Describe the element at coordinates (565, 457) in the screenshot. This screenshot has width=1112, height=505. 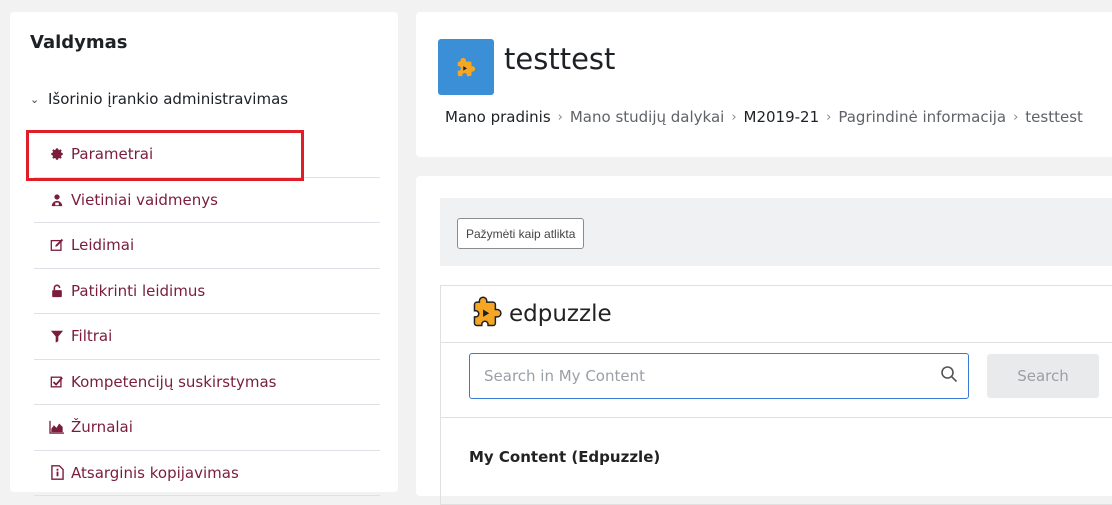
I see `my-content-heading: My Content (Edpuzzle)` at that location.